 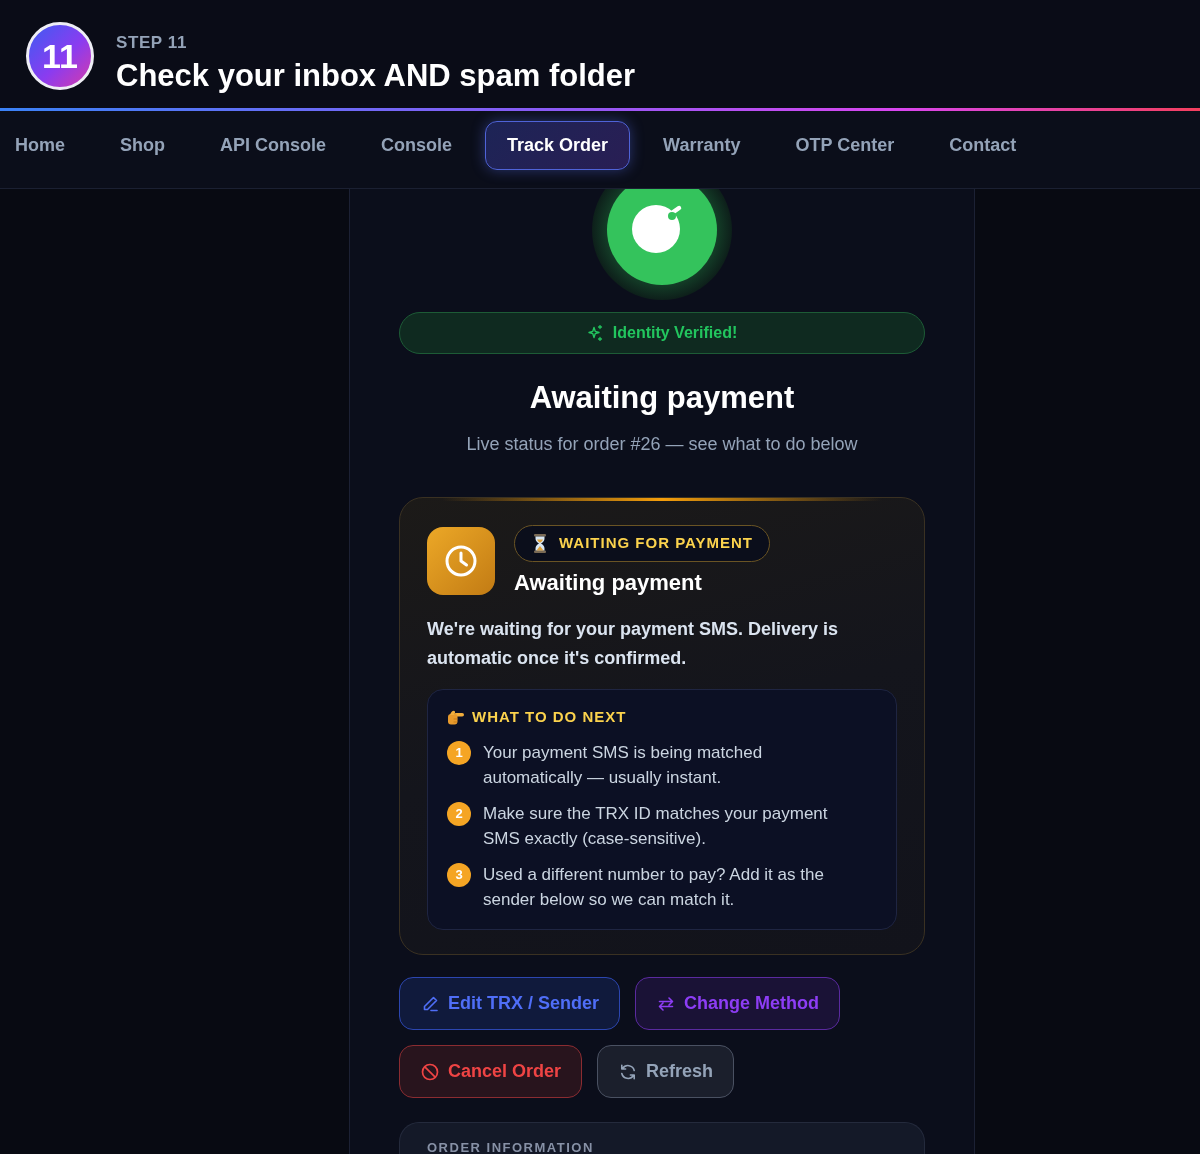 What do you see at coordinates (633, 644) in the screenshot?
I see `status-message: We're waiting for your payment SMS. Delivery is automatic once it's confirmed.` at bounding box center [633, 644].